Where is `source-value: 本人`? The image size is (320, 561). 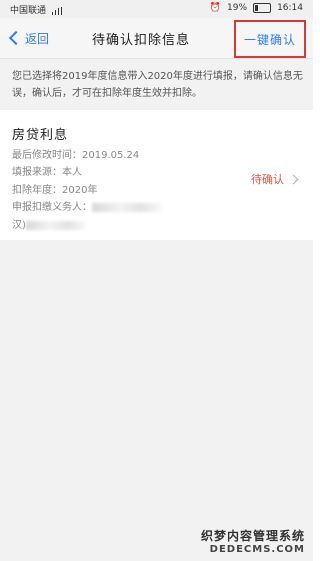 source-value: 本人 is located at coordinates (72, 172).